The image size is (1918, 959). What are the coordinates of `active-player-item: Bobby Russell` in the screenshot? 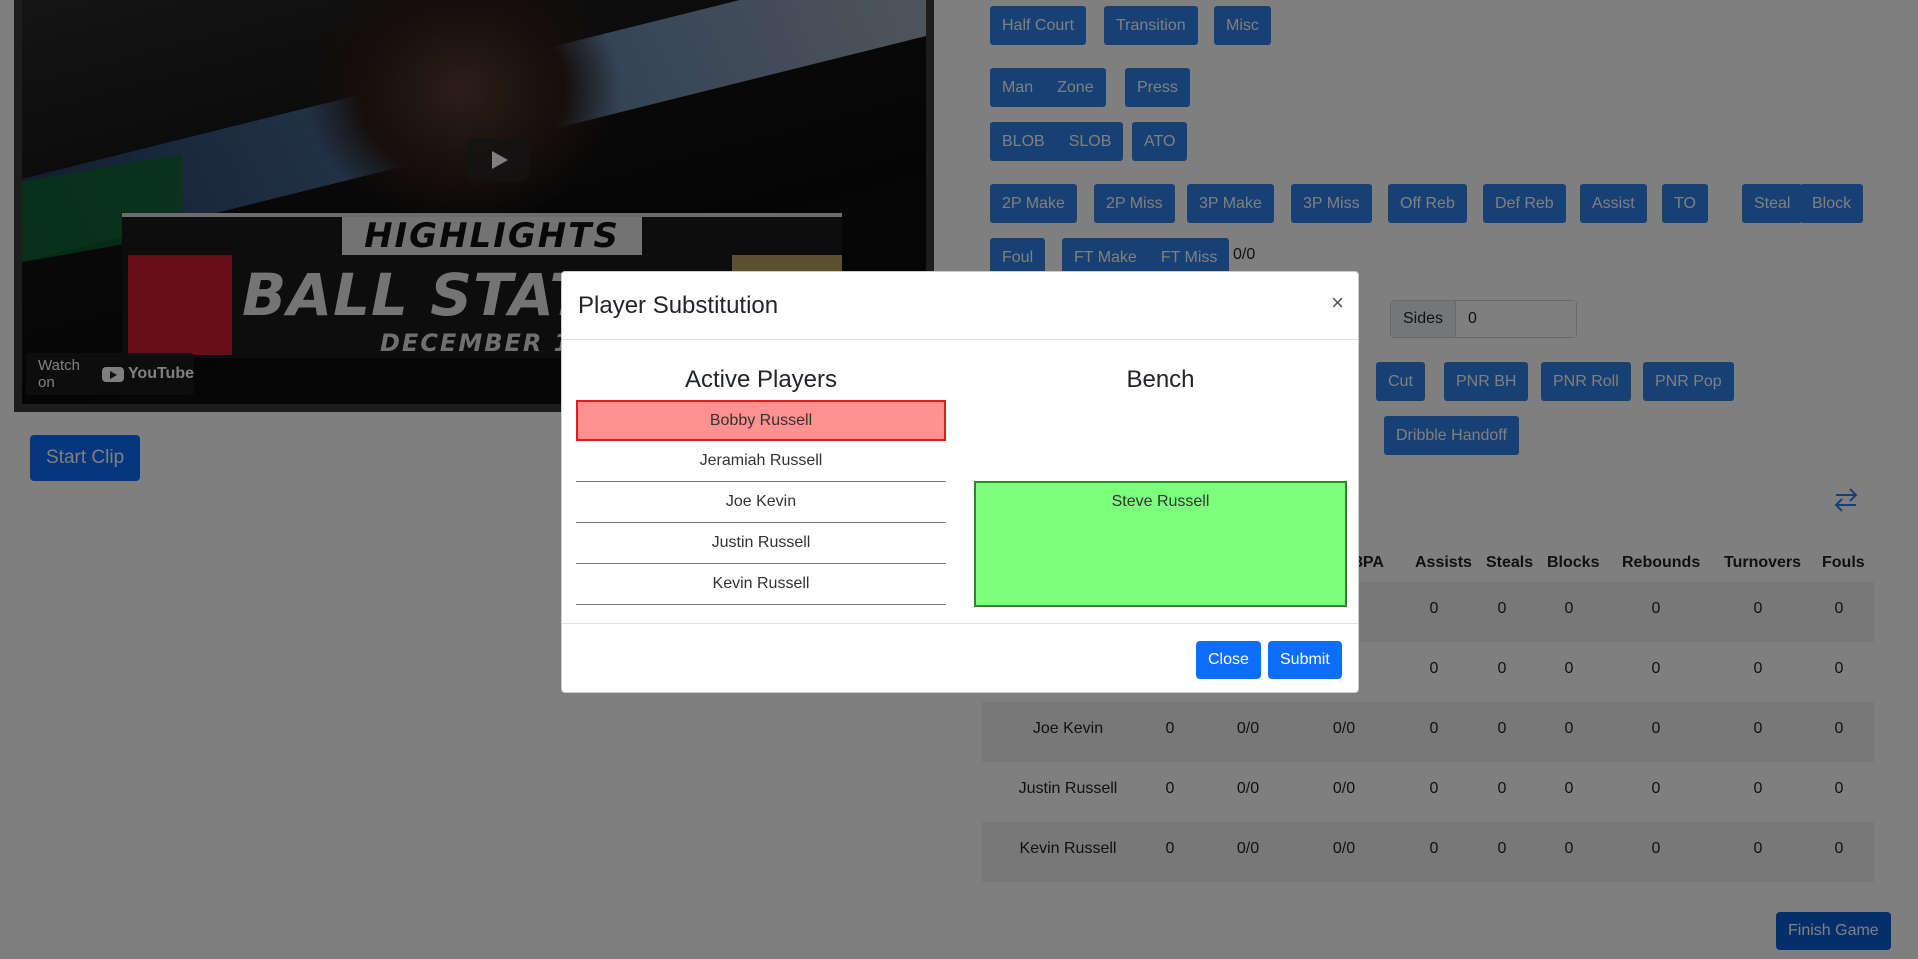 It's located at (761, 420).